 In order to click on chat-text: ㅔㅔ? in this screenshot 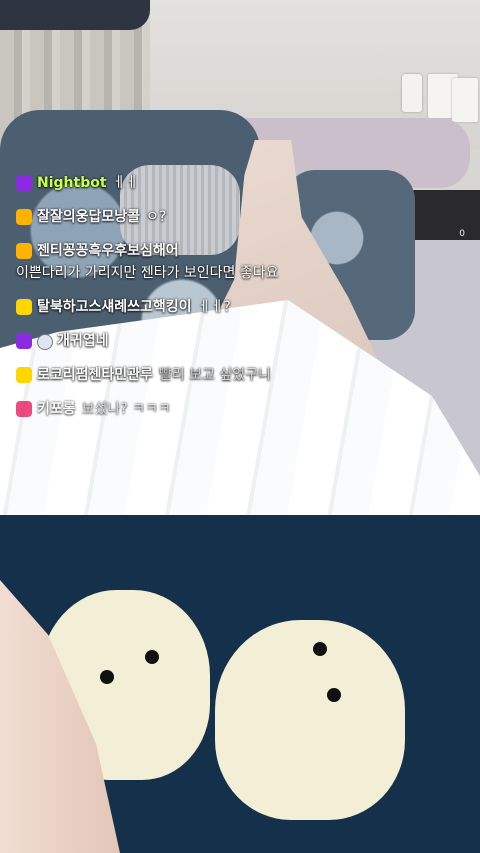, I will do `click(214, 307)`.